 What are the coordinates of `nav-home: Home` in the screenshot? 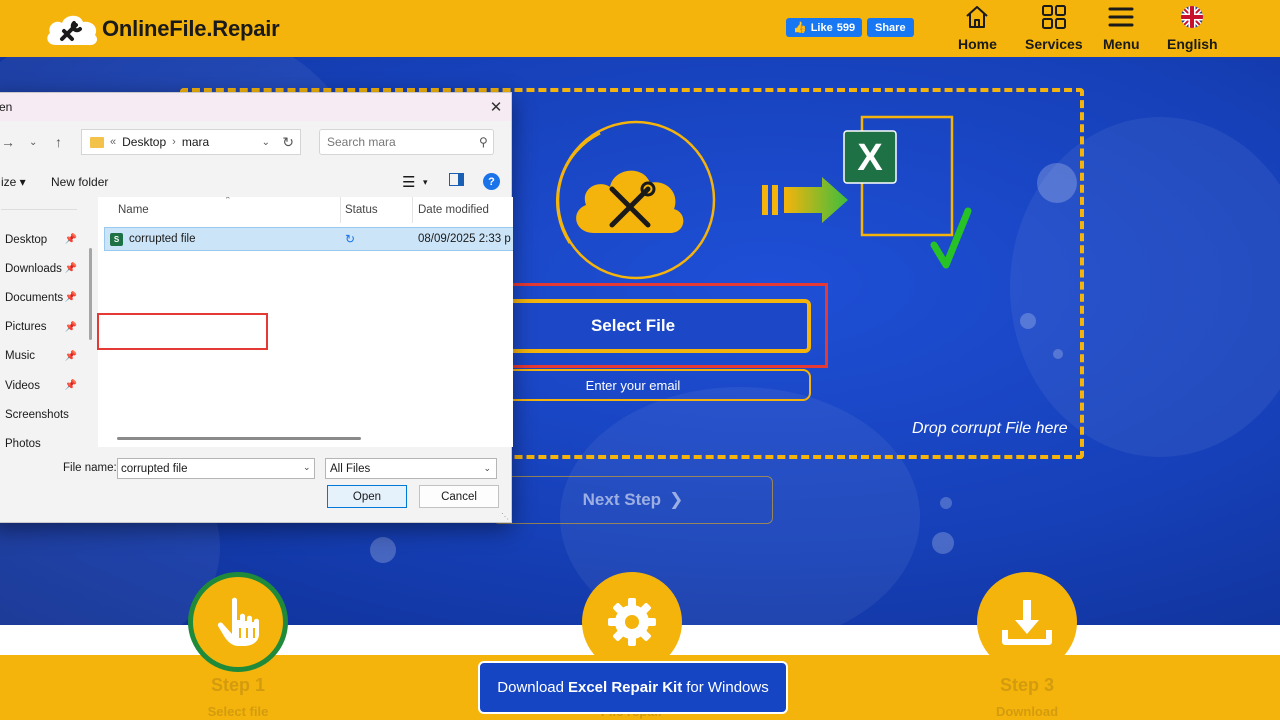 It's located at (977, 28).